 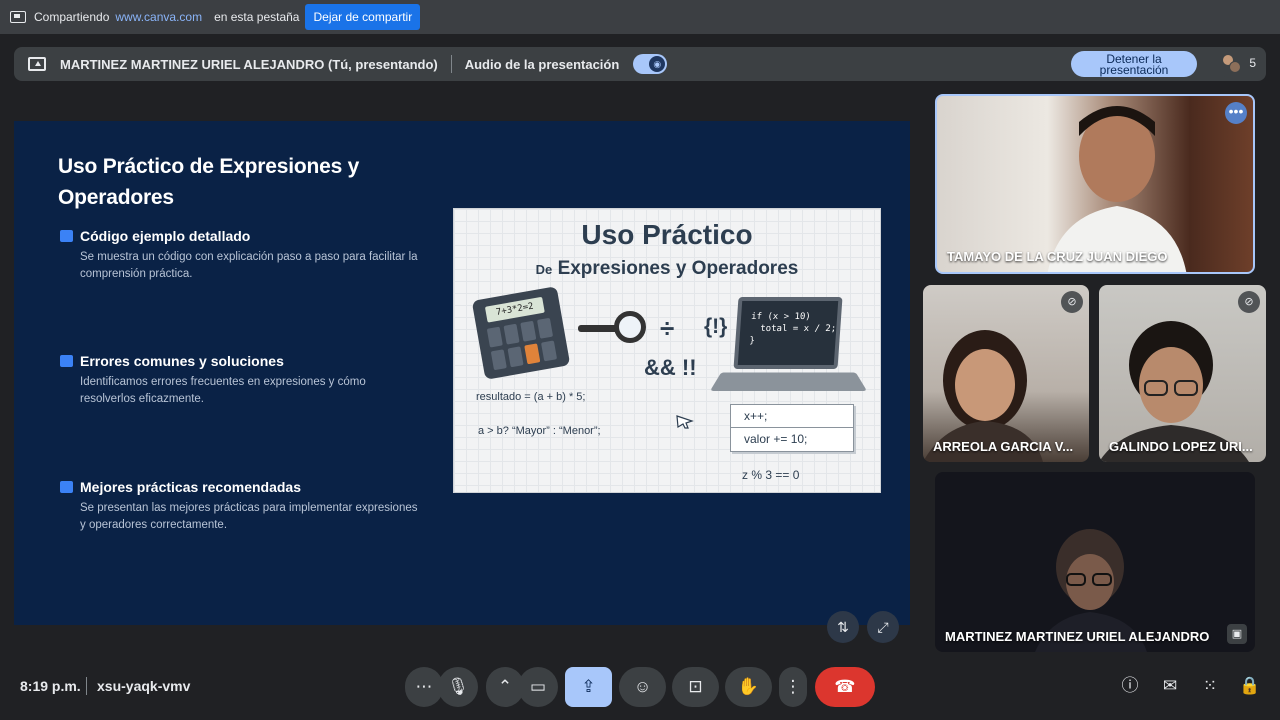 What do you see at coordinates (50, 686) in the screenshot?
I see `meeting-time: 8:19 p.m.` at bounding box center [50, 686].